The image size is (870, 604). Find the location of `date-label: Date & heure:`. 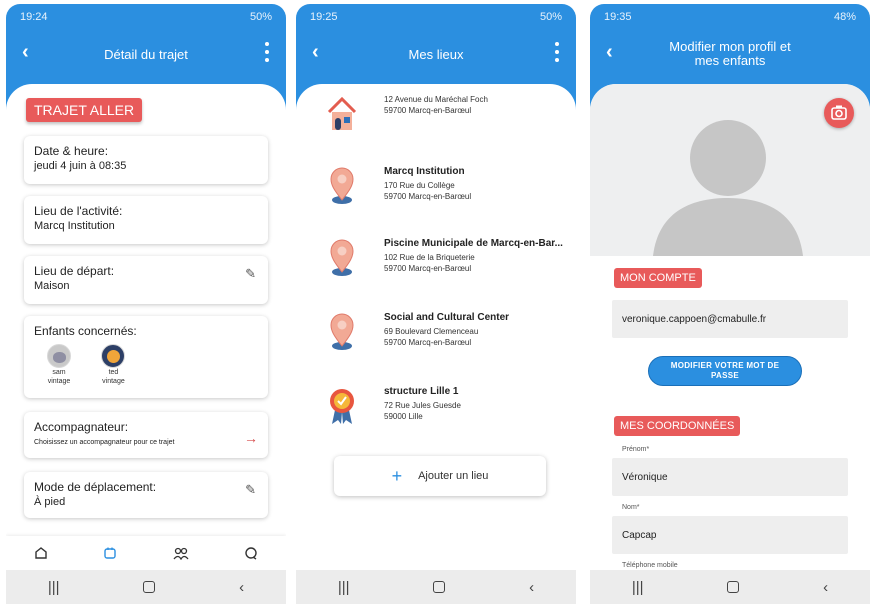

date-label: Date & heure: is located at coordinates (71, 151).